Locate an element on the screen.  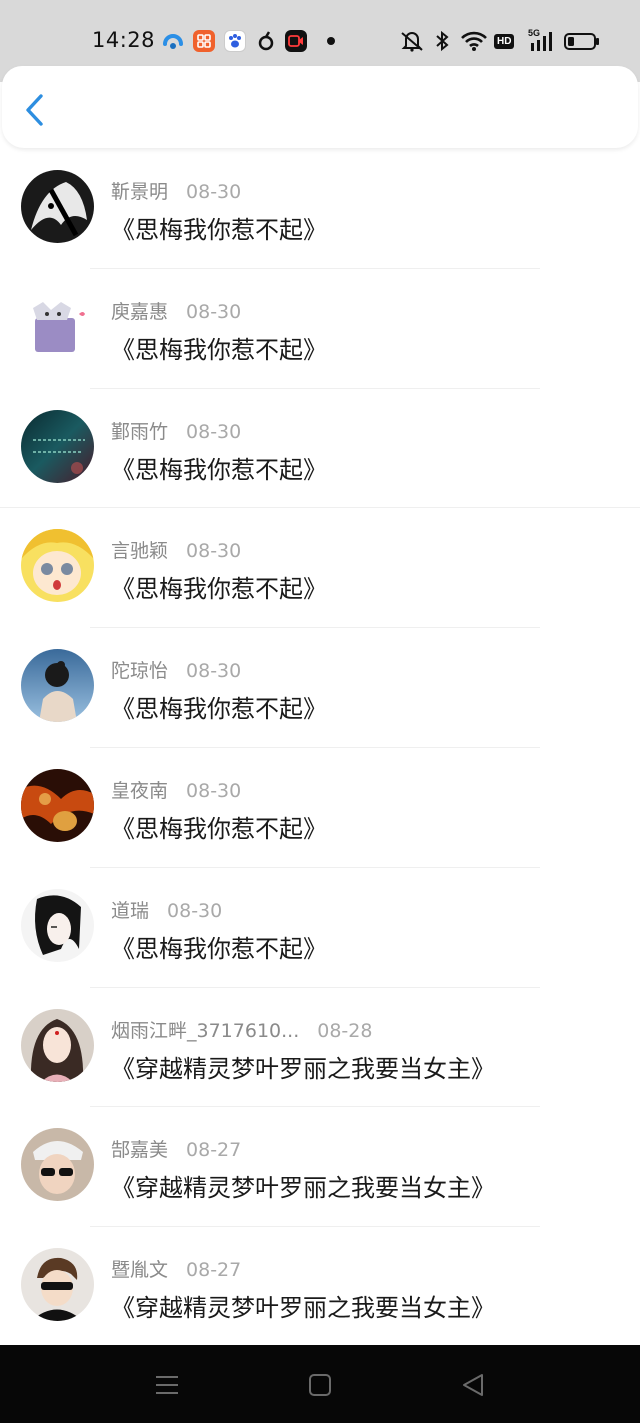
username: 鄞雨竹 is located at coordinates (139, 432).